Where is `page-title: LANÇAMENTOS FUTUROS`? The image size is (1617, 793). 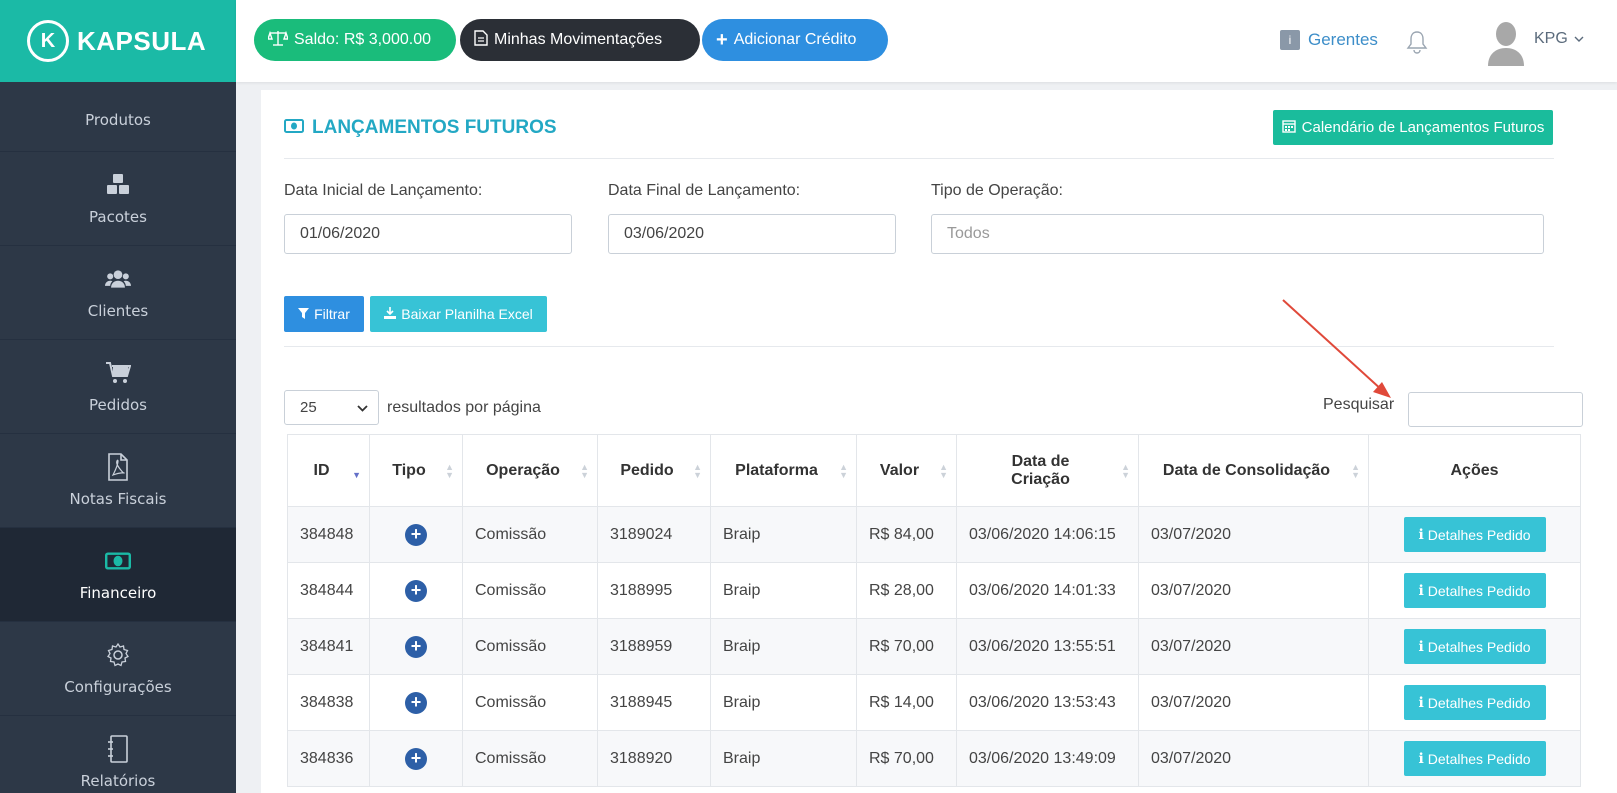
page-title: LANÇAMENTOS FUTUROS is located at coordinates (420, 128).